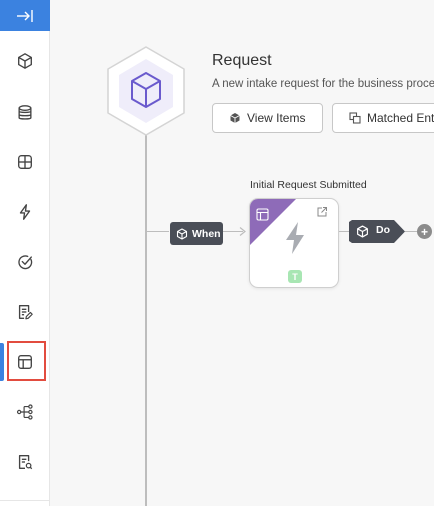  I want to click on sidebar-item-workflow, so click(25, 412).